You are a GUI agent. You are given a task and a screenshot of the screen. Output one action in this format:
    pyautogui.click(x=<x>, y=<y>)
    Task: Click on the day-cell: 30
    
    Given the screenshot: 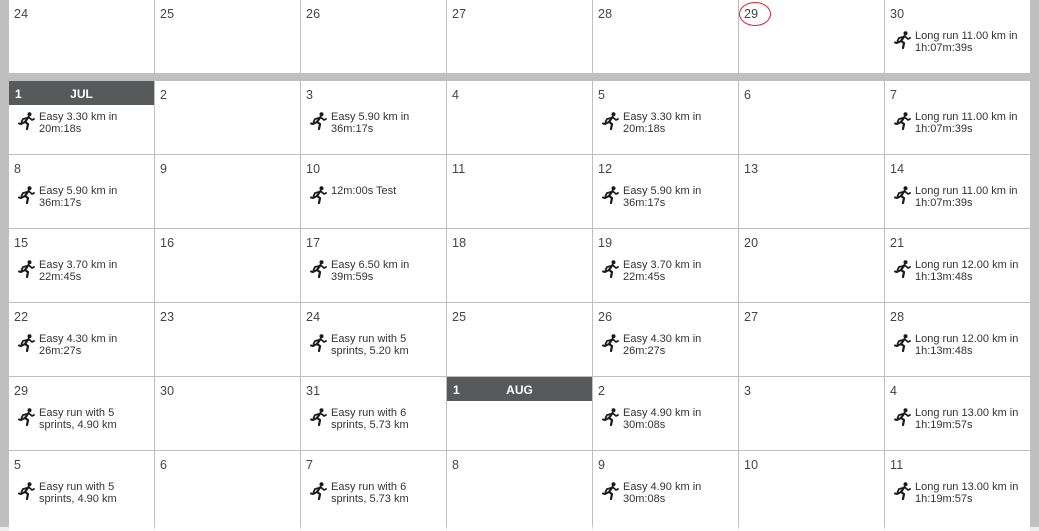 What is the action you would take?
    pyautogui.click(x=227, y=413)
    